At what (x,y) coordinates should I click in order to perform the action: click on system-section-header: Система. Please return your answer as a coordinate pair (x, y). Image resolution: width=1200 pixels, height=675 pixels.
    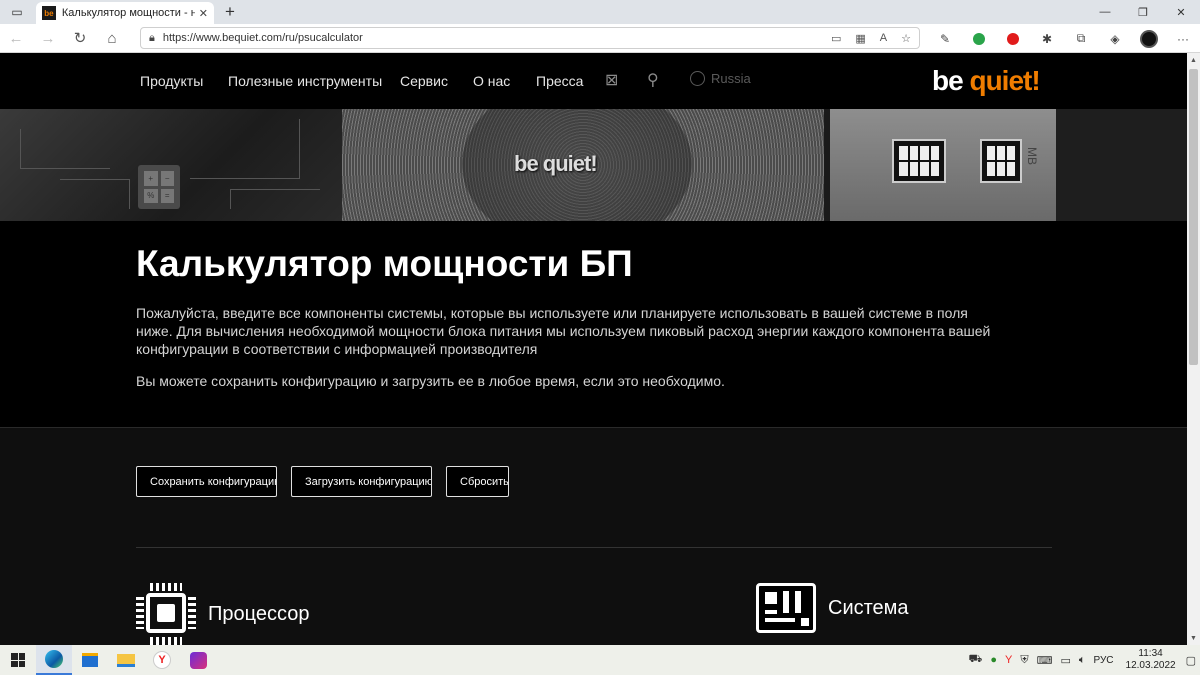
    Looking at the image, I should click on (832, 608).